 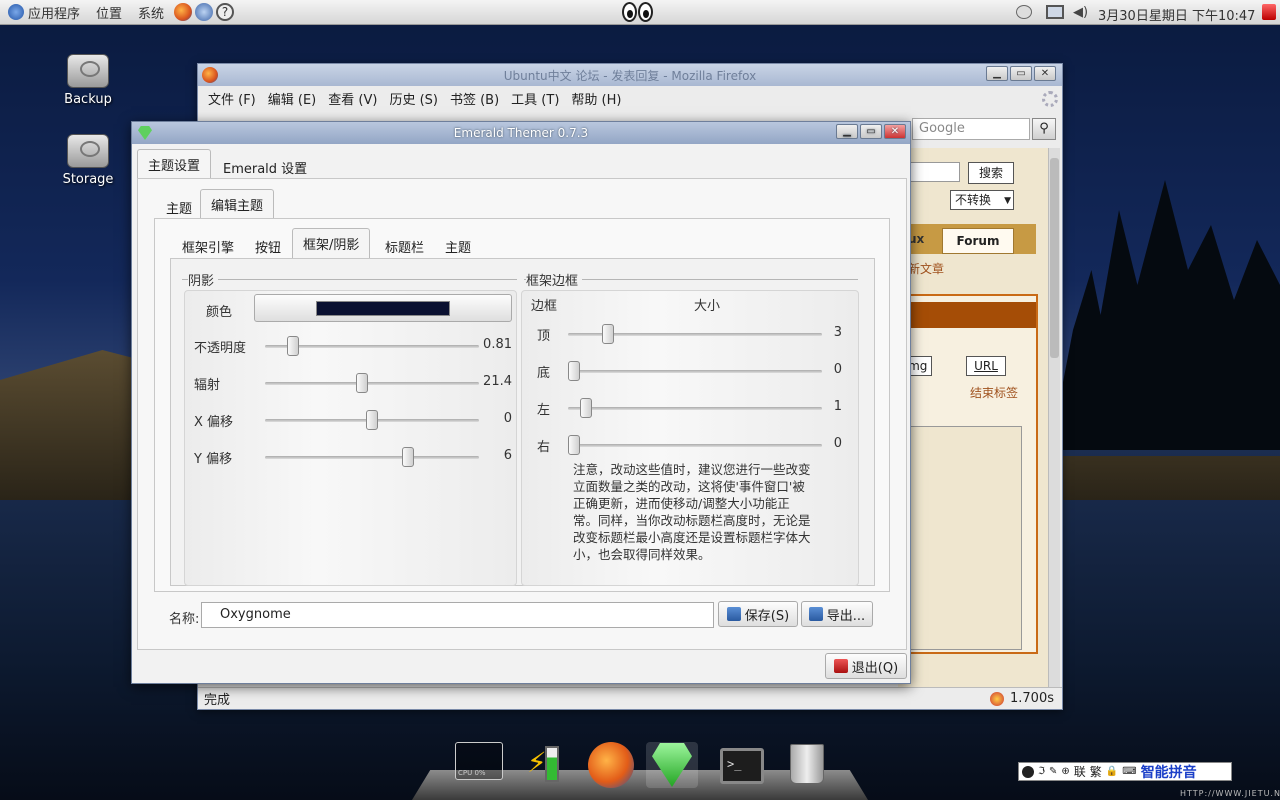 What do you see at coordinates (1129, 771) in the screenshot?
I see `keyboard-icon: ⌨` at bounding box center [1129, 771].